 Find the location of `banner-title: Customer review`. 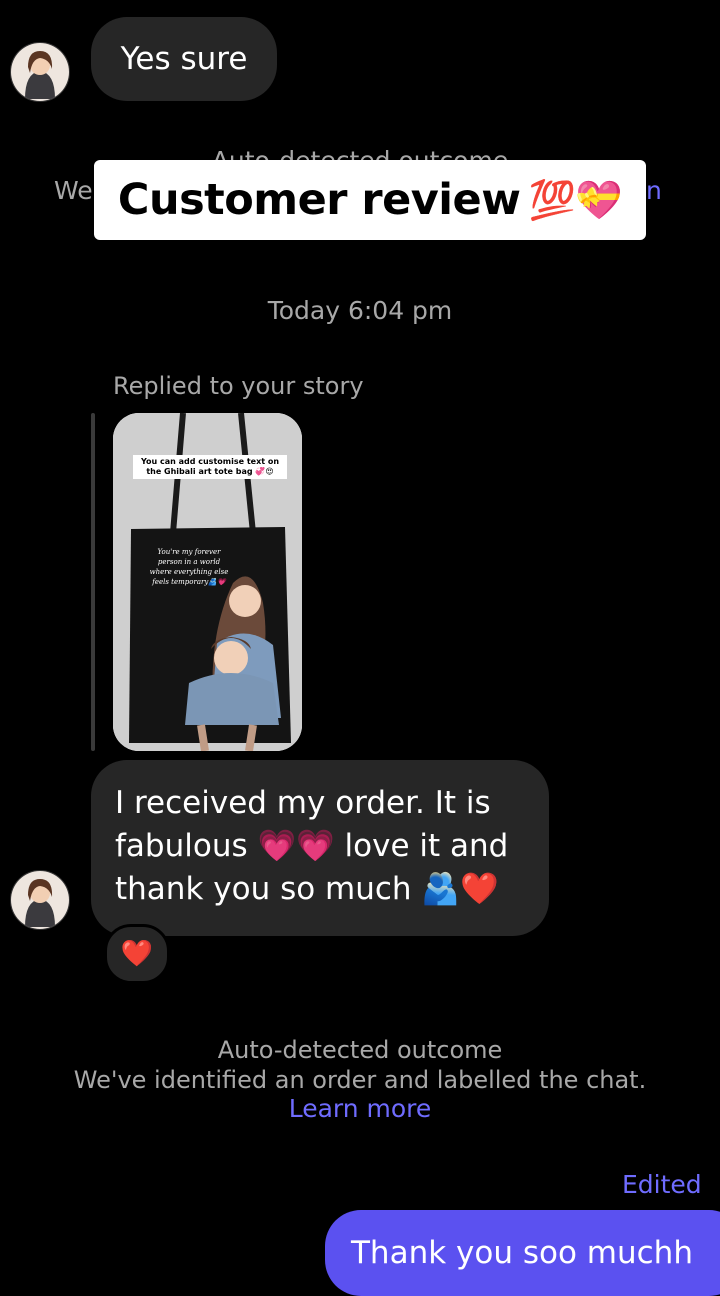

banner-title: Customer review is located at coordinates (319, 200).